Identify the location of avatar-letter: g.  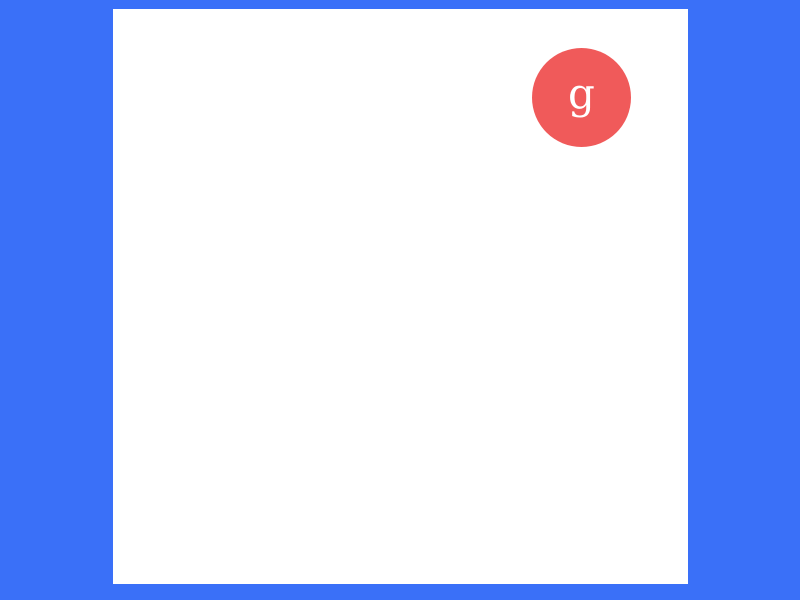
(581, 93).